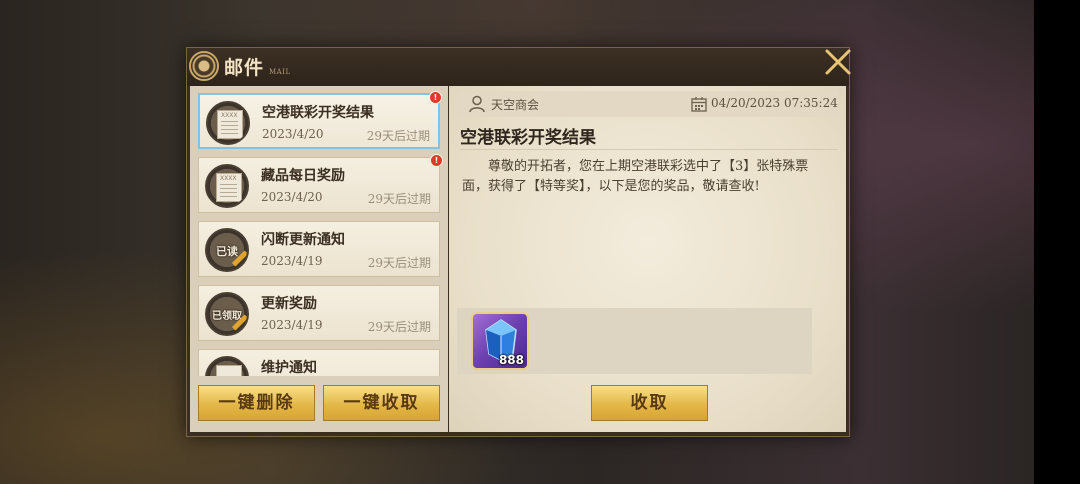 This screenshot has height=484, width=1080. What do you see at coordinates (381, 403) in the screenshot?
I see `claim-all-button: 一键收取` at bounding box center [381, 403].